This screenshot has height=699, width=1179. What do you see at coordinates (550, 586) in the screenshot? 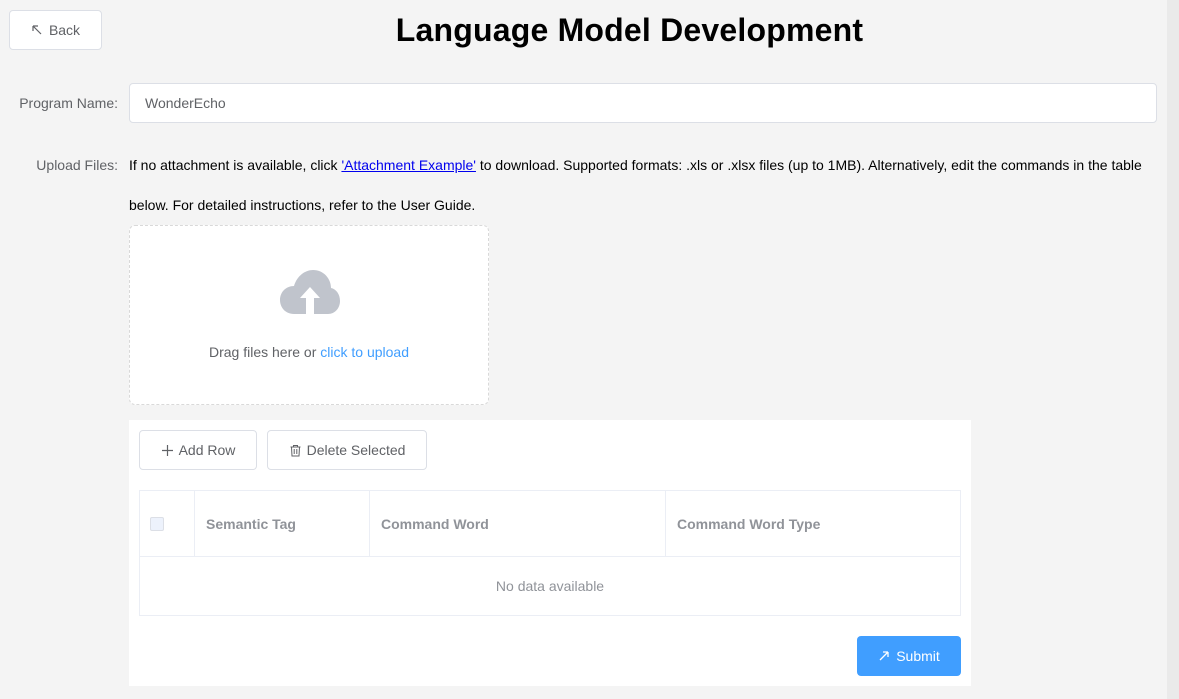
I see `table-empty-message: No data available` at bounding box center [550, 586].